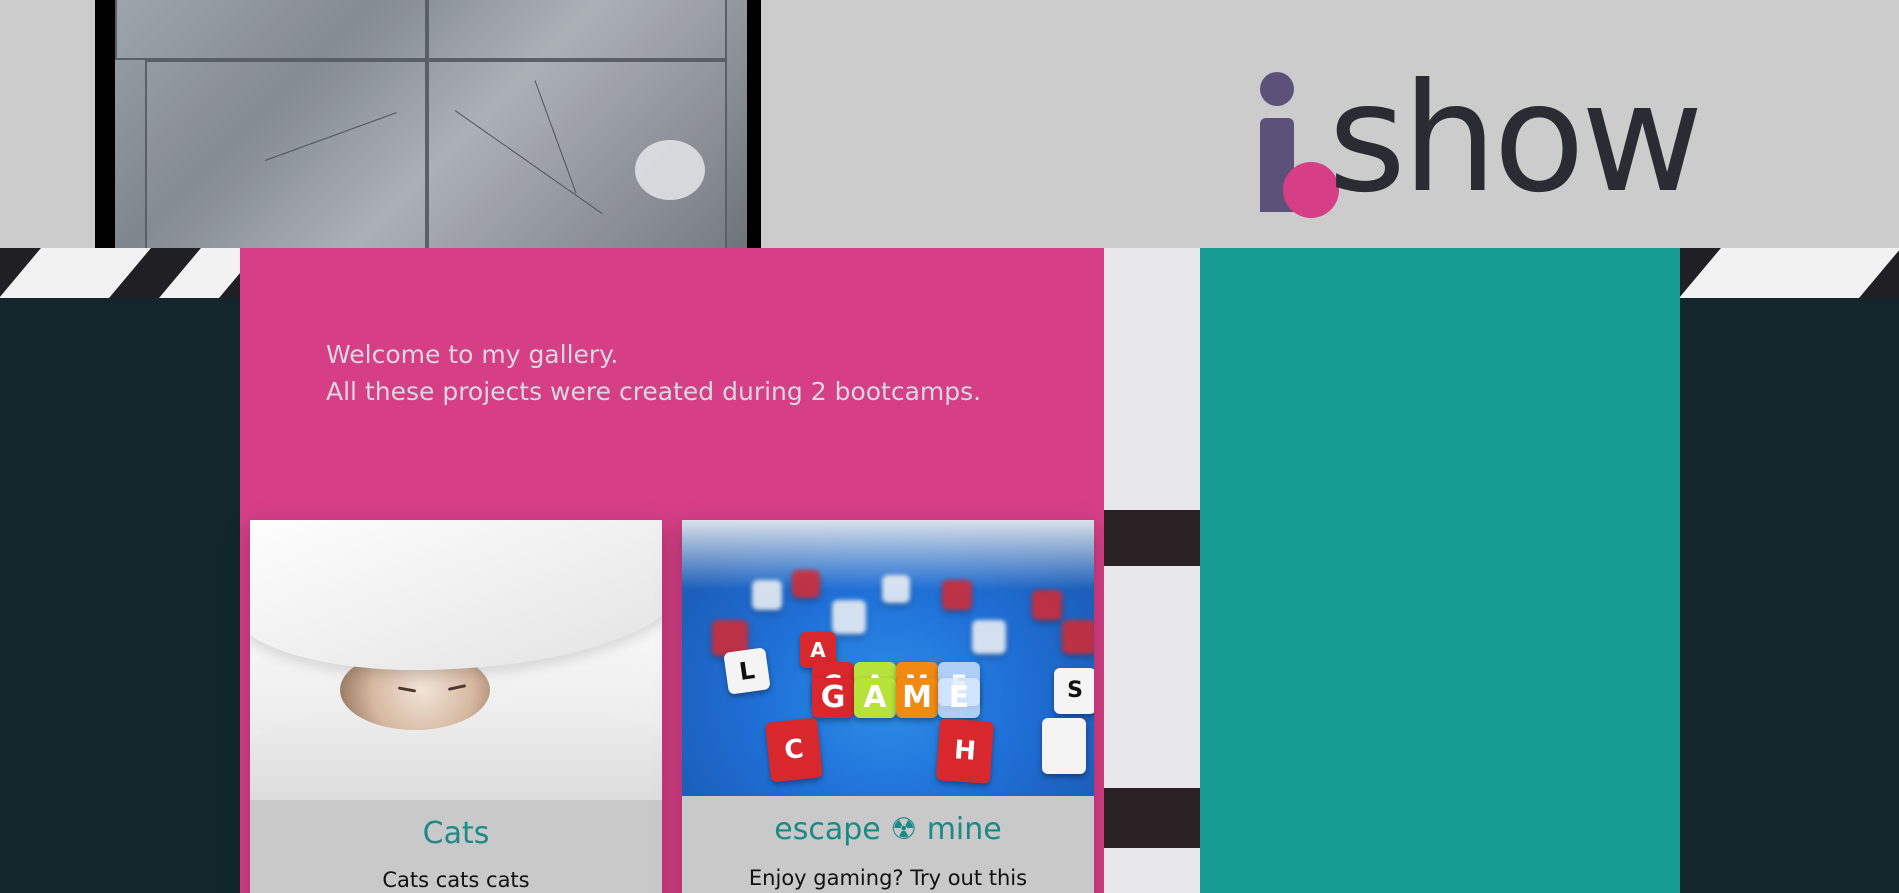  What do you see at coordinates (794, 750) in the screenshot?
I see `letter-die: C` at bounding box center [794, 750].